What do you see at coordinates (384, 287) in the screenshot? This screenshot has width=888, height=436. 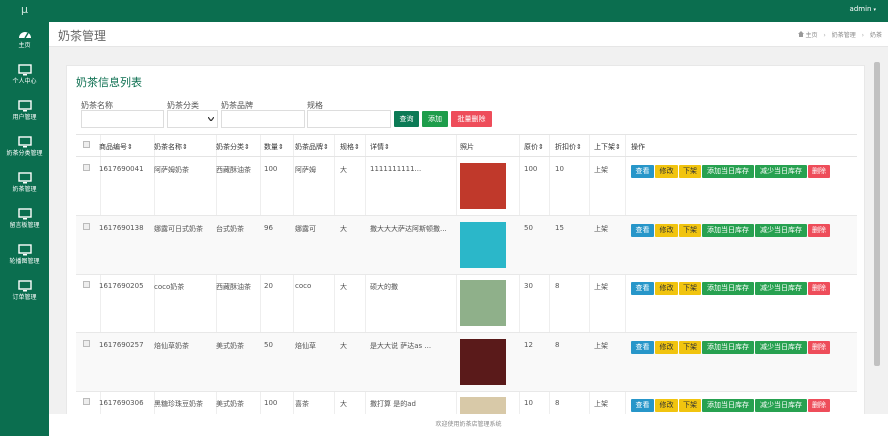 I see `cell-detail: 硕大的撒` at bounding box center [384, 287].